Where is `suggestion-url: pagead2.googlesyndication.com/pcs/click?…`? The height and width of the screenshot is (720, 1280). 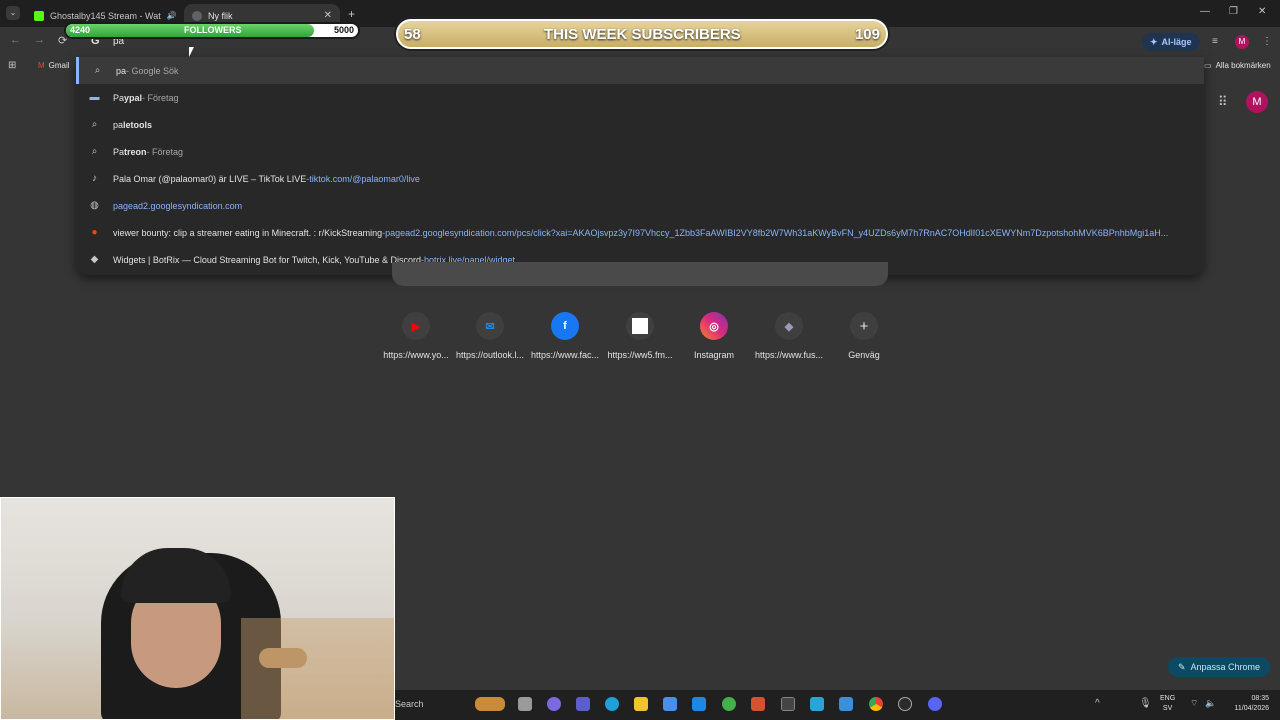
suggestion-url: pagead2.googlesyndication.com/pcs/click?… is located at coordinates (777, 232).